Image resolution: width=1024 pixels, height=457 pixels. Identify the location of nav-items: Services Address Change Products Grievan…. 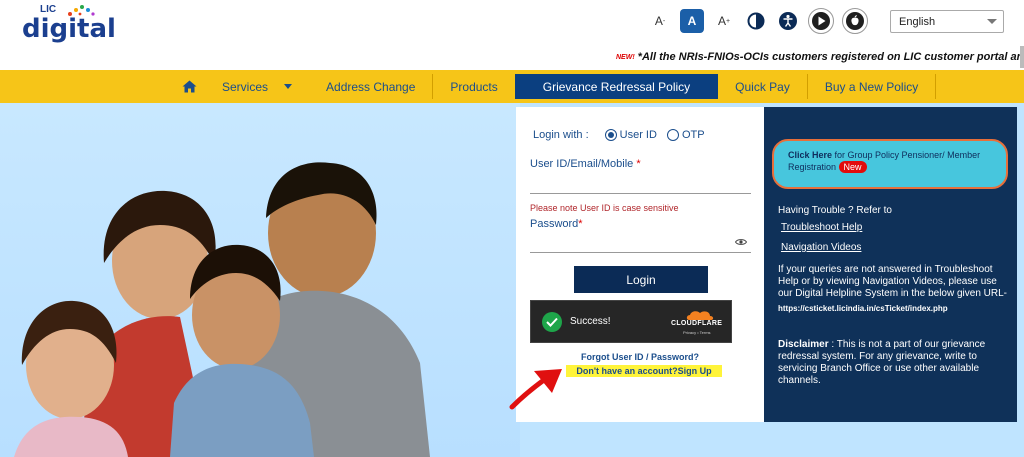
(559, 86).